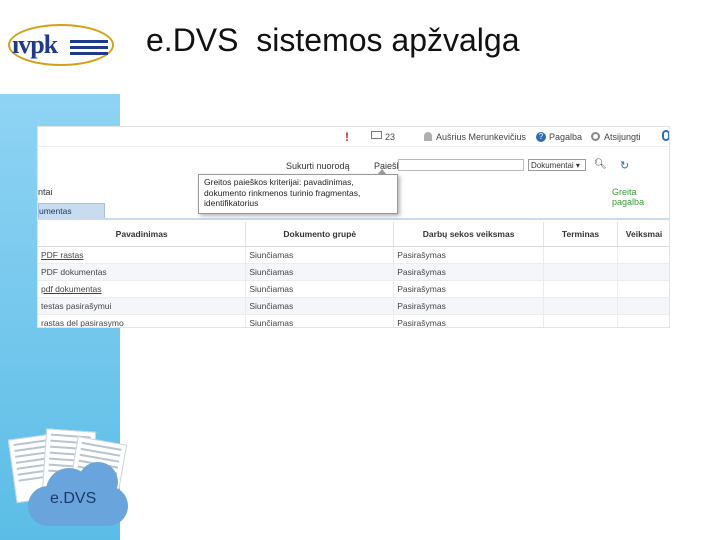  What do you see at coordinates (469, 234) in the screenshot?
I see `column-header-workflow-step: Darbų sekos veiksmas` at bounding box center [469, 234].